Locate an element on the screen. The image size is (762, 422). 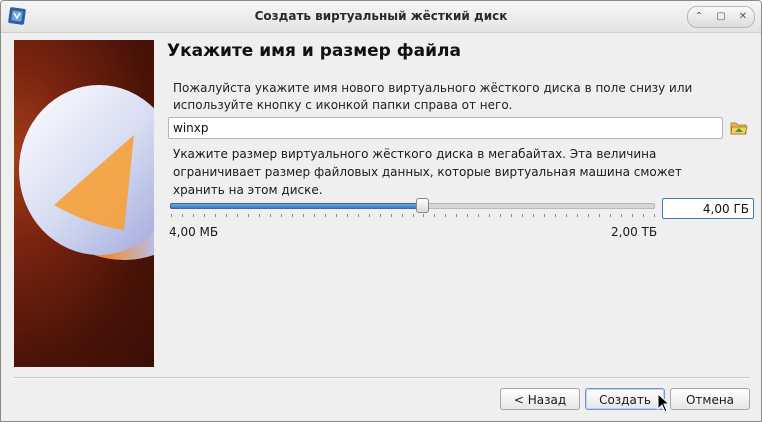
slider-fill is located at coordinates (297, 206).